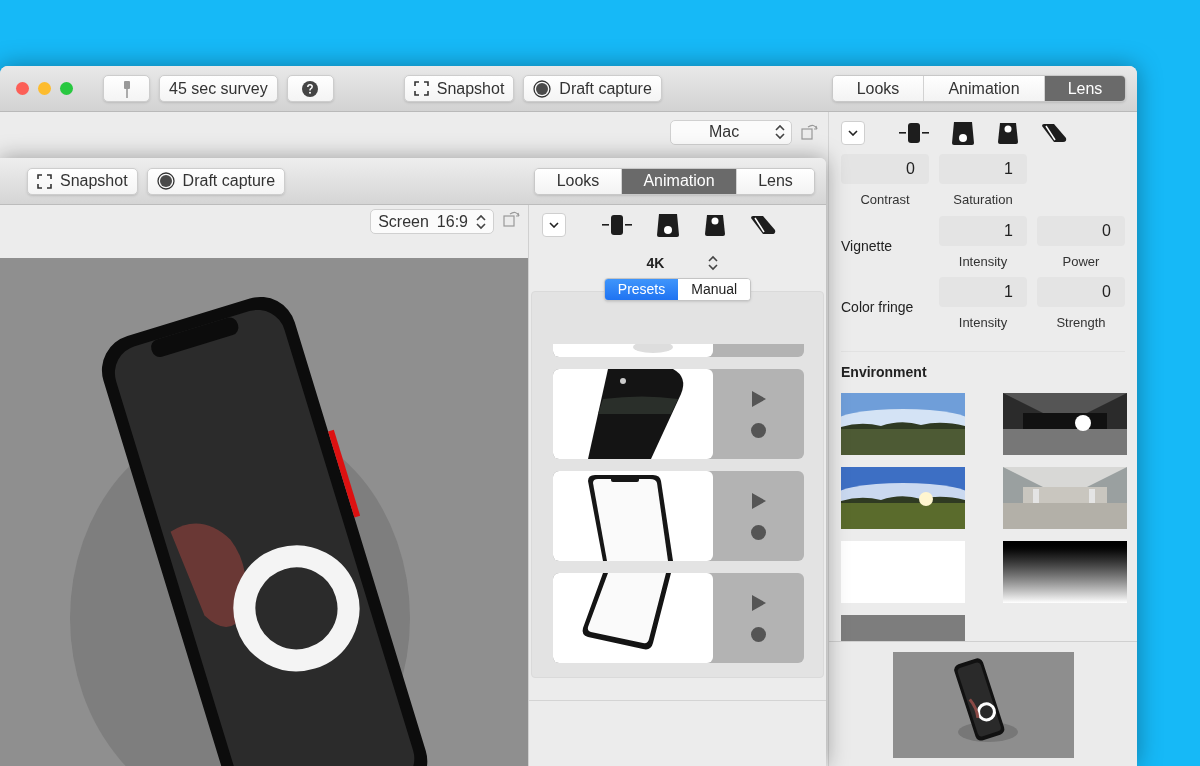  I want to click on screen-select: Screen 16:9, so click(432, 221).